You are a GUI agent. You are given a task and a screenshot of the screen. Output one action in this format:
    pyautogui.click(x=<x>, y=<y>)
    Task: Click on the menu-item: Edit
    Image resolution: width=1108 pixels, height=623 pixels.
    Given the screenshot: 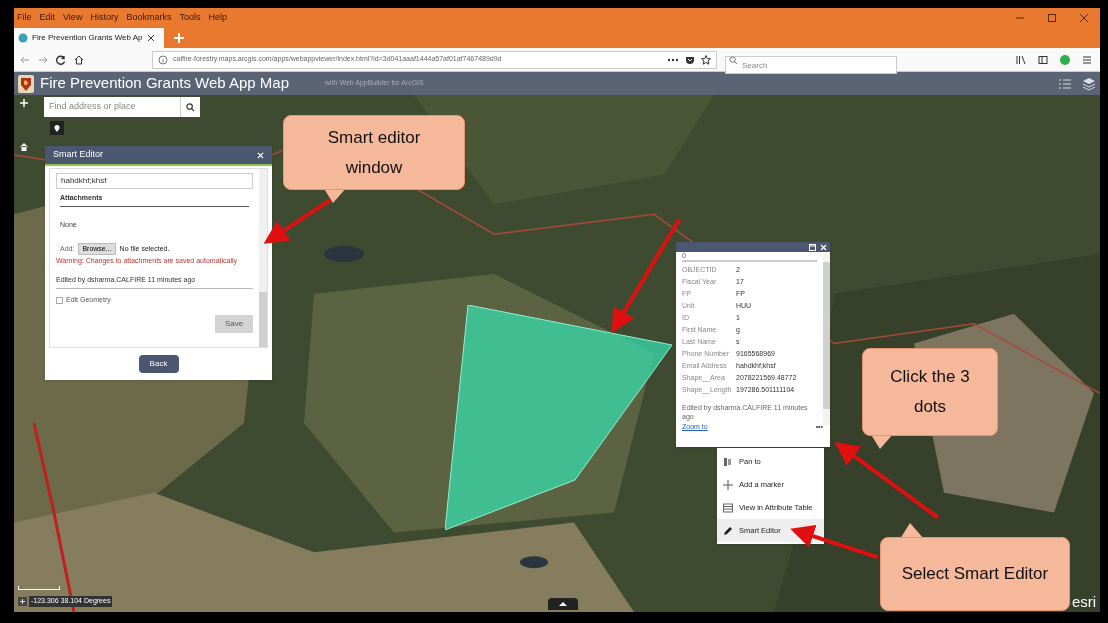 What is the action you would take?
    pyautogui.click(x=47, y=18)
    